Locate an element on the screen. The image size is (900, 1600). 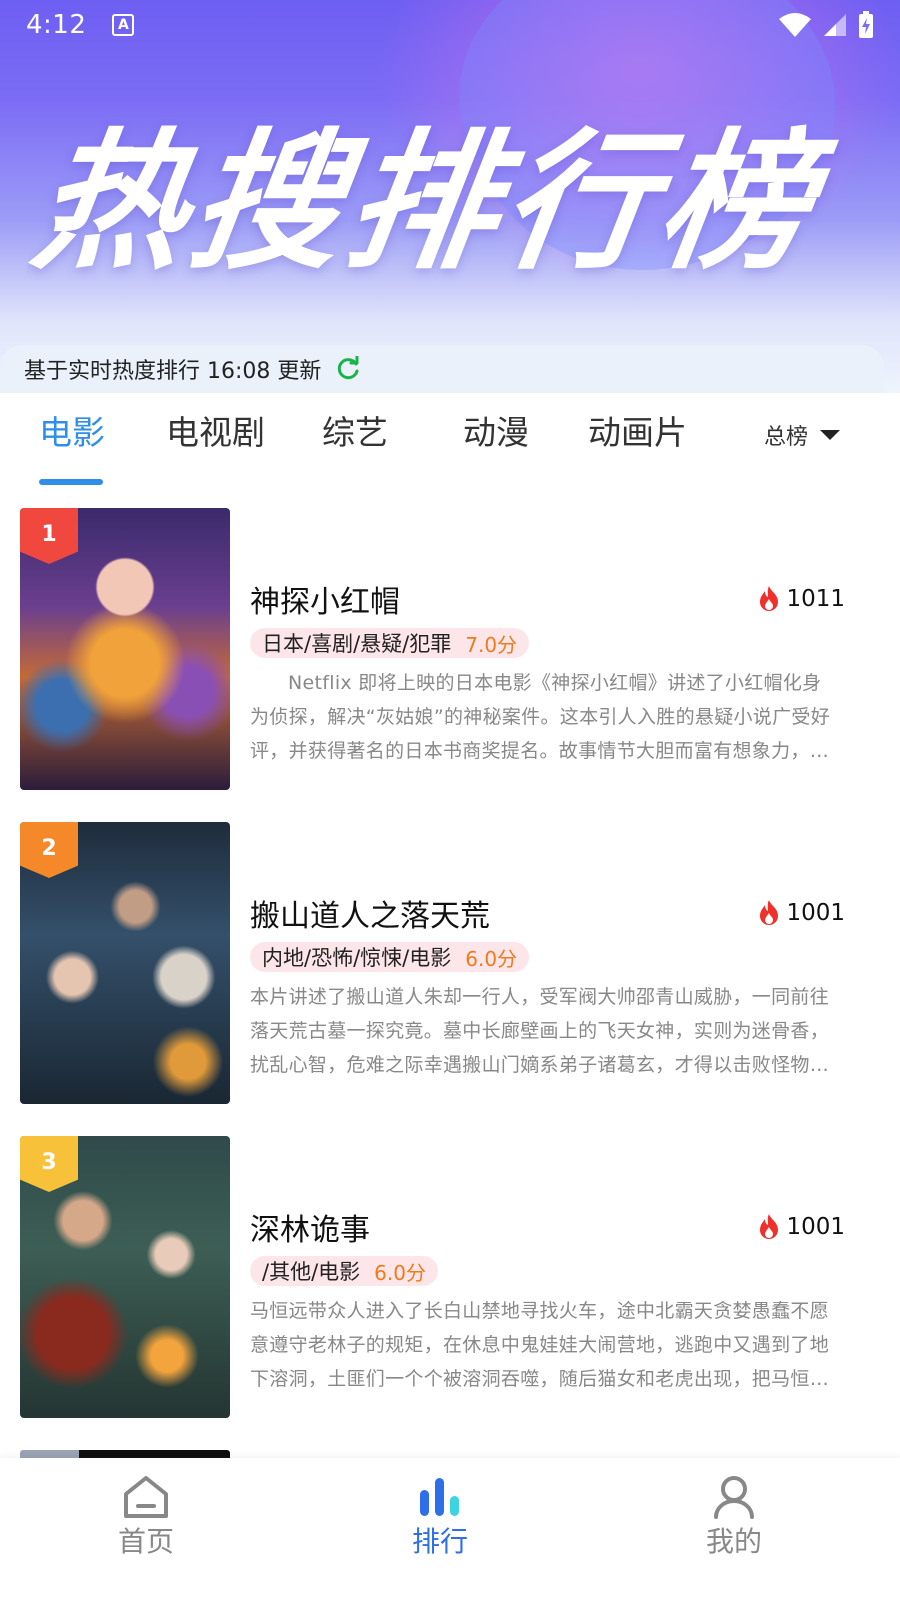
tab-anime: 动漫 is located at coordinates (496, 433).